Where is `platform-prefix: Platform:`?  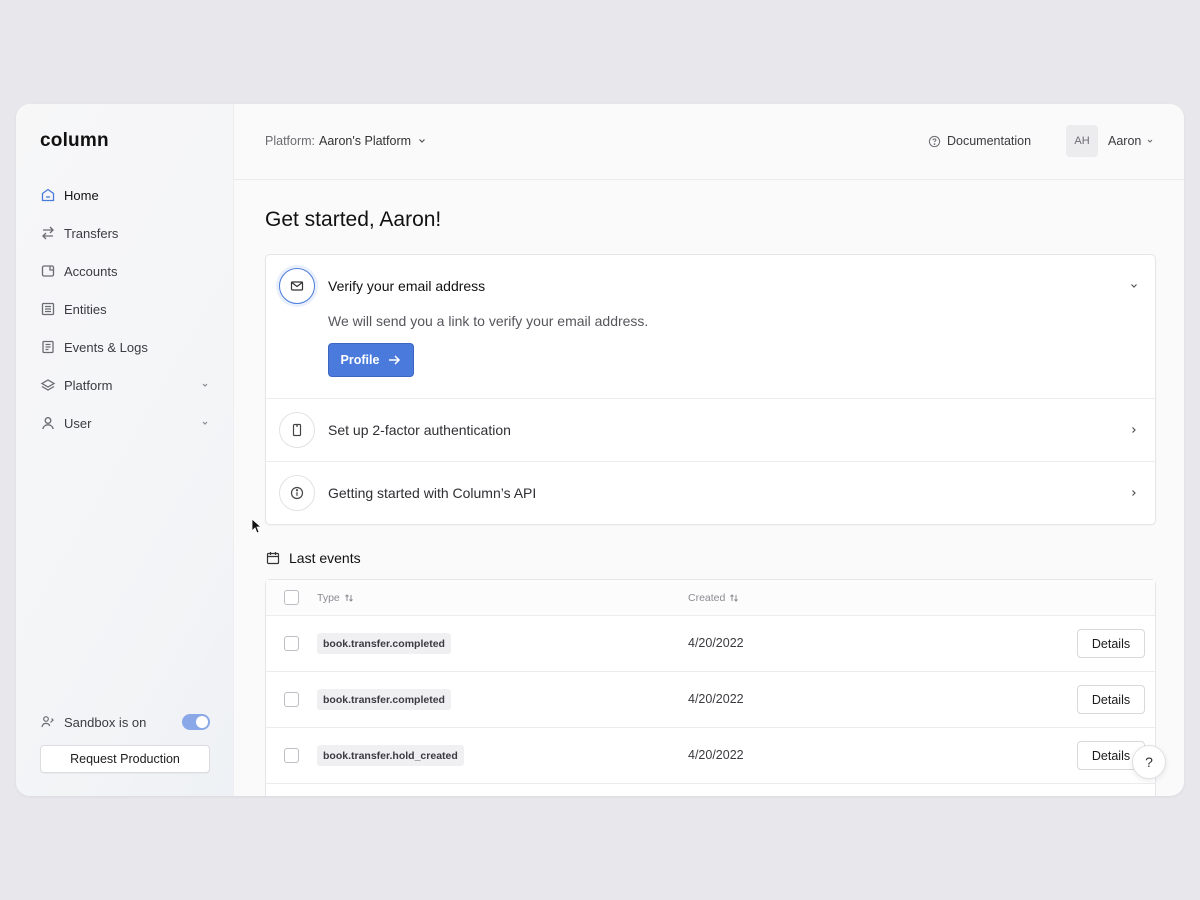 platform-prefix: Platform: is located at coordinates (290, 141).